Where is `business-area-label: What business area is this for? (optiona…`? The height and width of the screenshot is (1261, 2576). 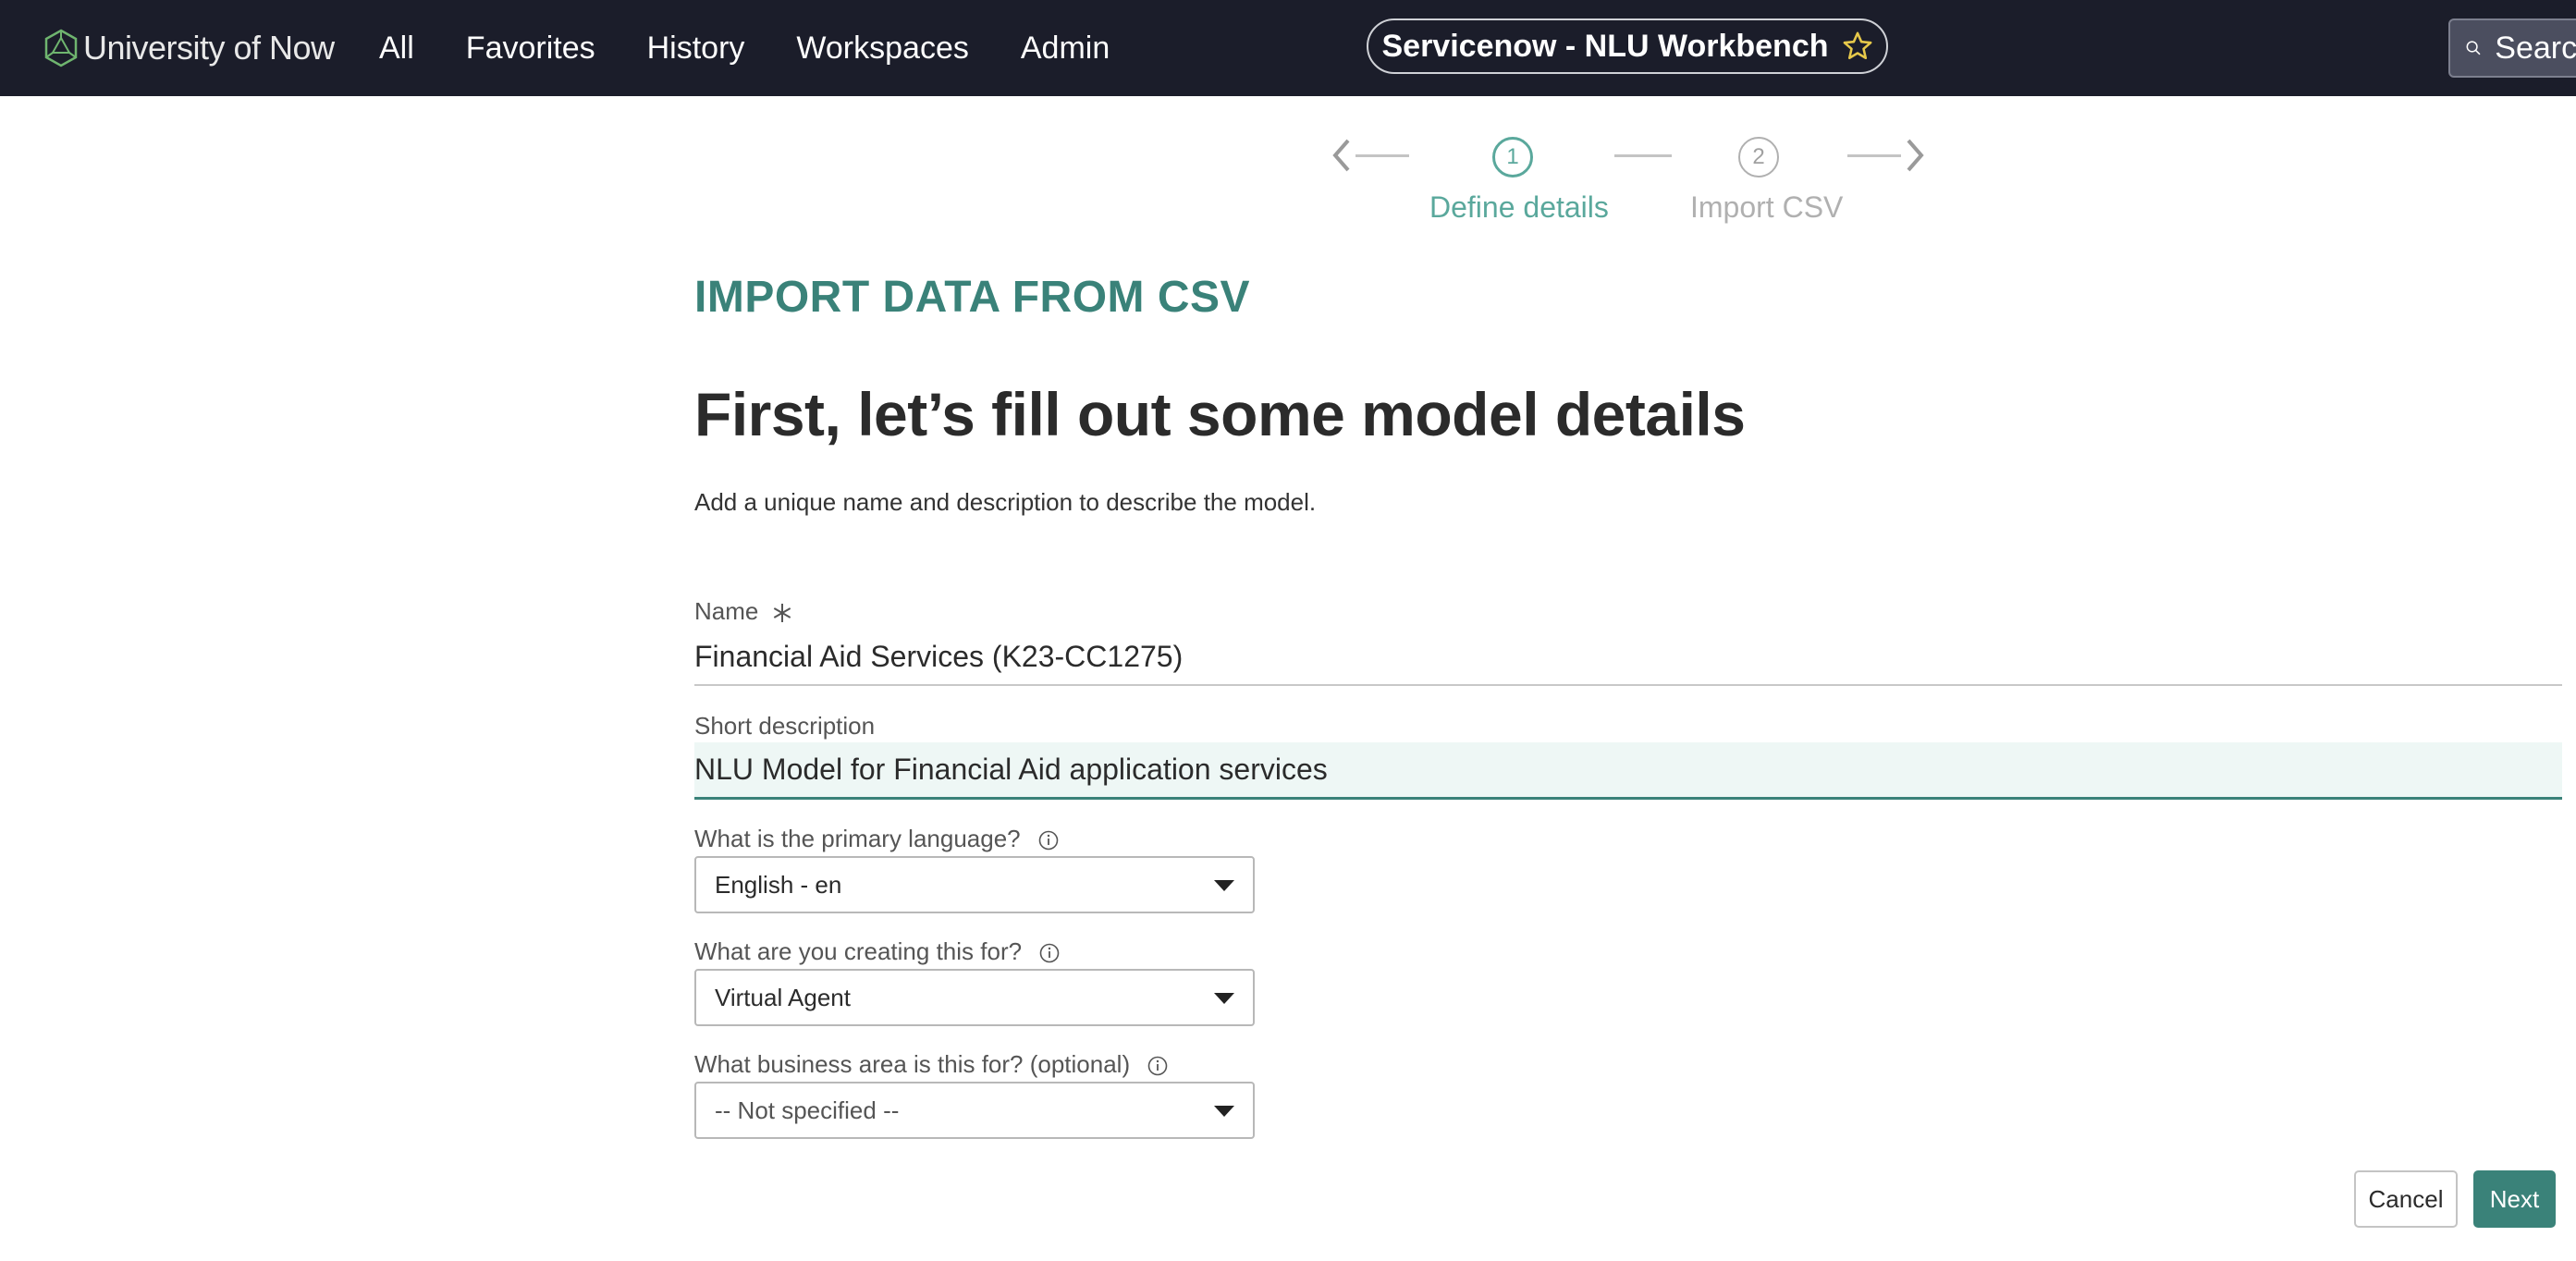
business-area-label: What business area is this for? (optiona… is located at coordinates (931, 1064).